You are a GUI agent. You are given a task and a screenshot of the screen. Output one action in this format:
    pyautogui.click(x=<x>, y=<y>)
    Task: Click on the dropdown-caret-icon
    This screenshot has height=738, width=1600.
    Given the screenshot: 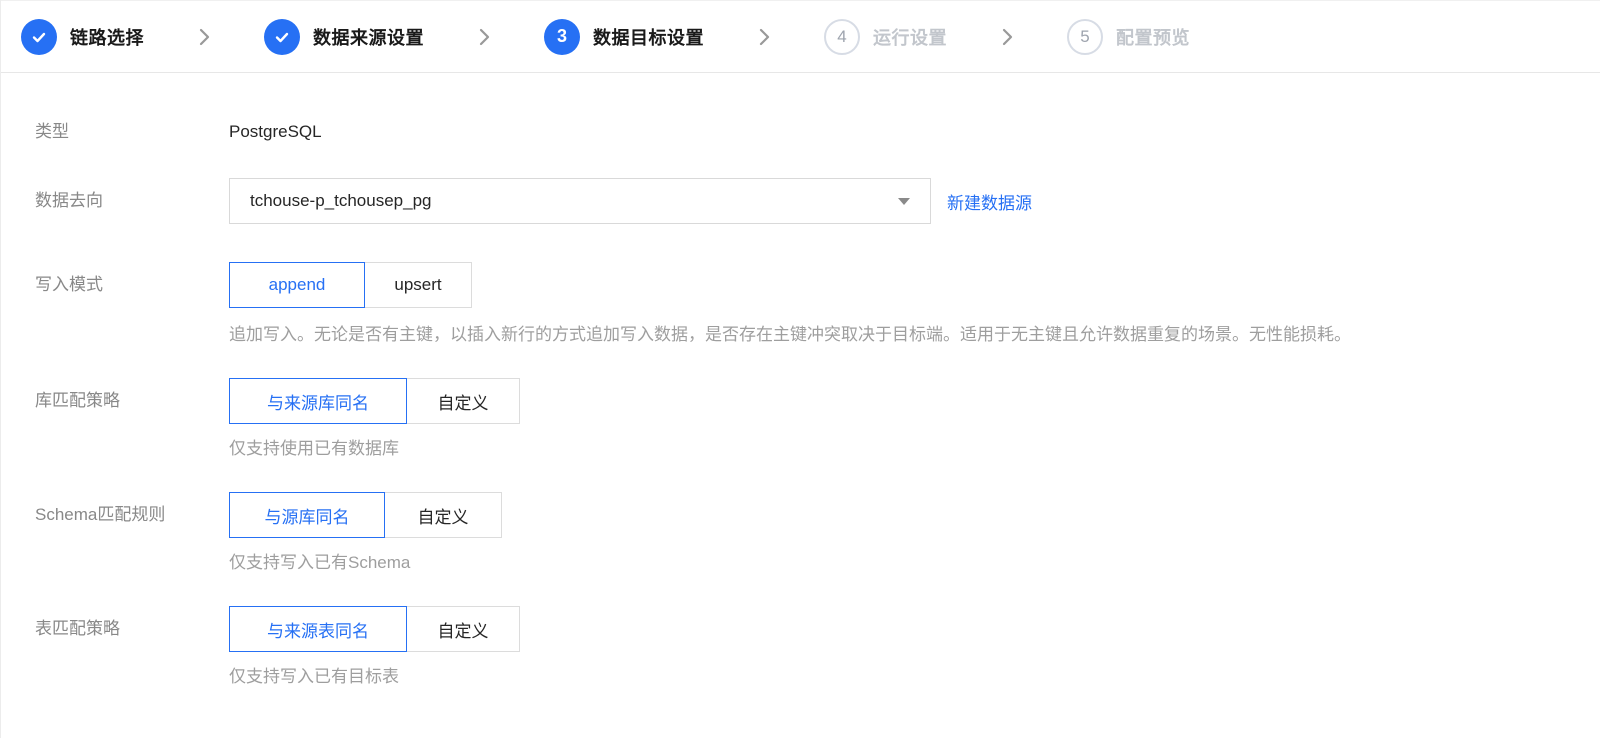 What is the action you would take?
    pyautogui.click(x=904, y=201)
    